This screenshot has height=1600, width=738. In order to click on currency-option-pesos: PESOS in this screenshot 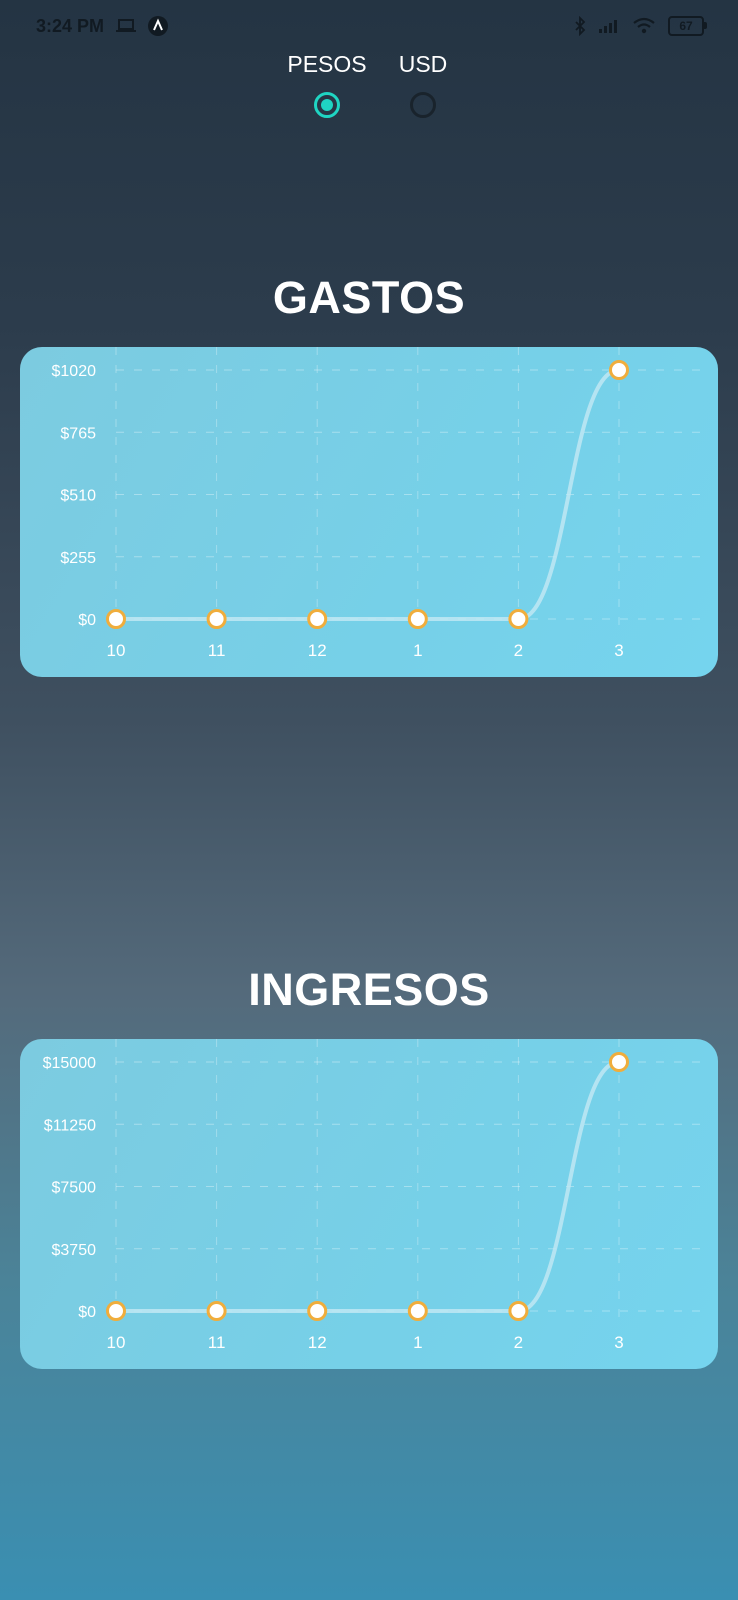, I will do `click(327, 83)`.